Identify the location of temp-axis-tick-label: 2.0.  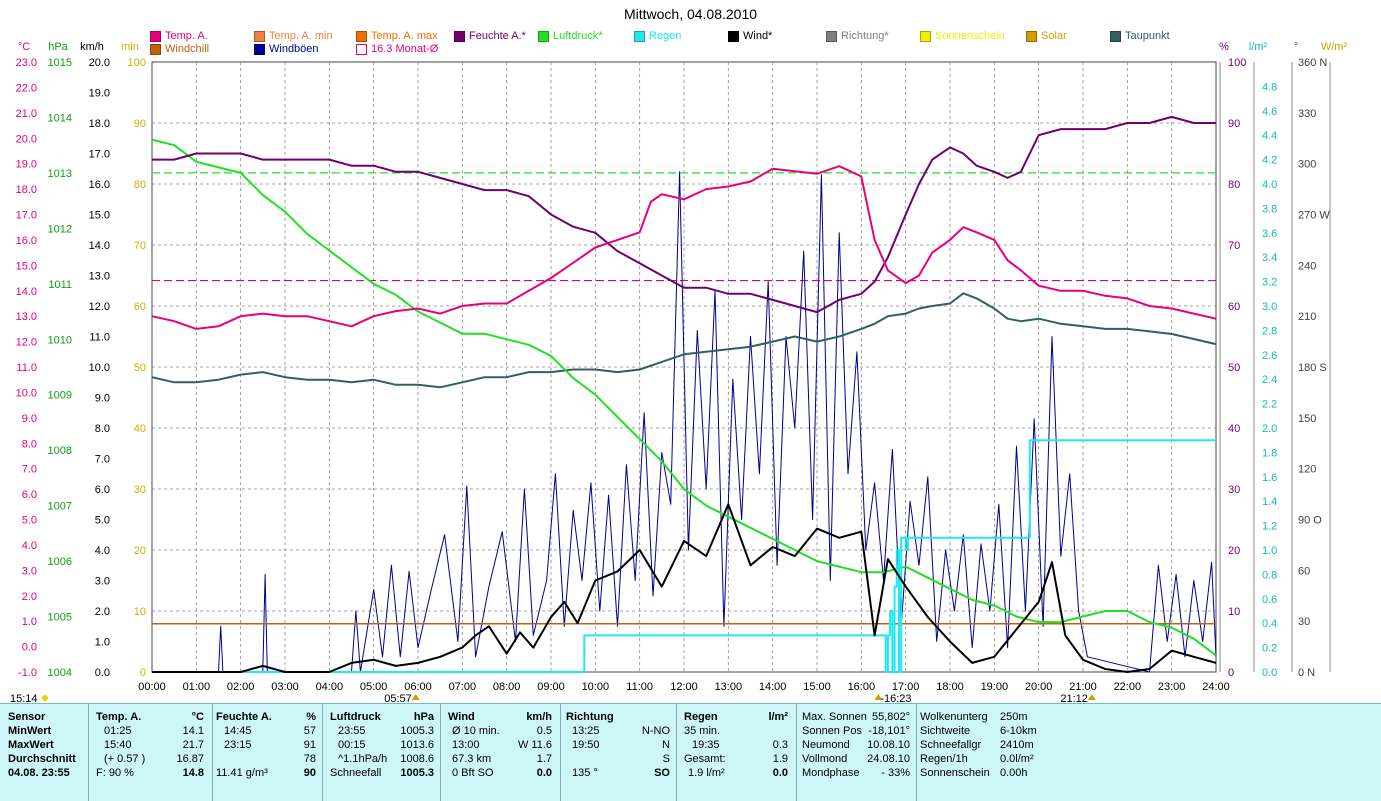
(29, 597).